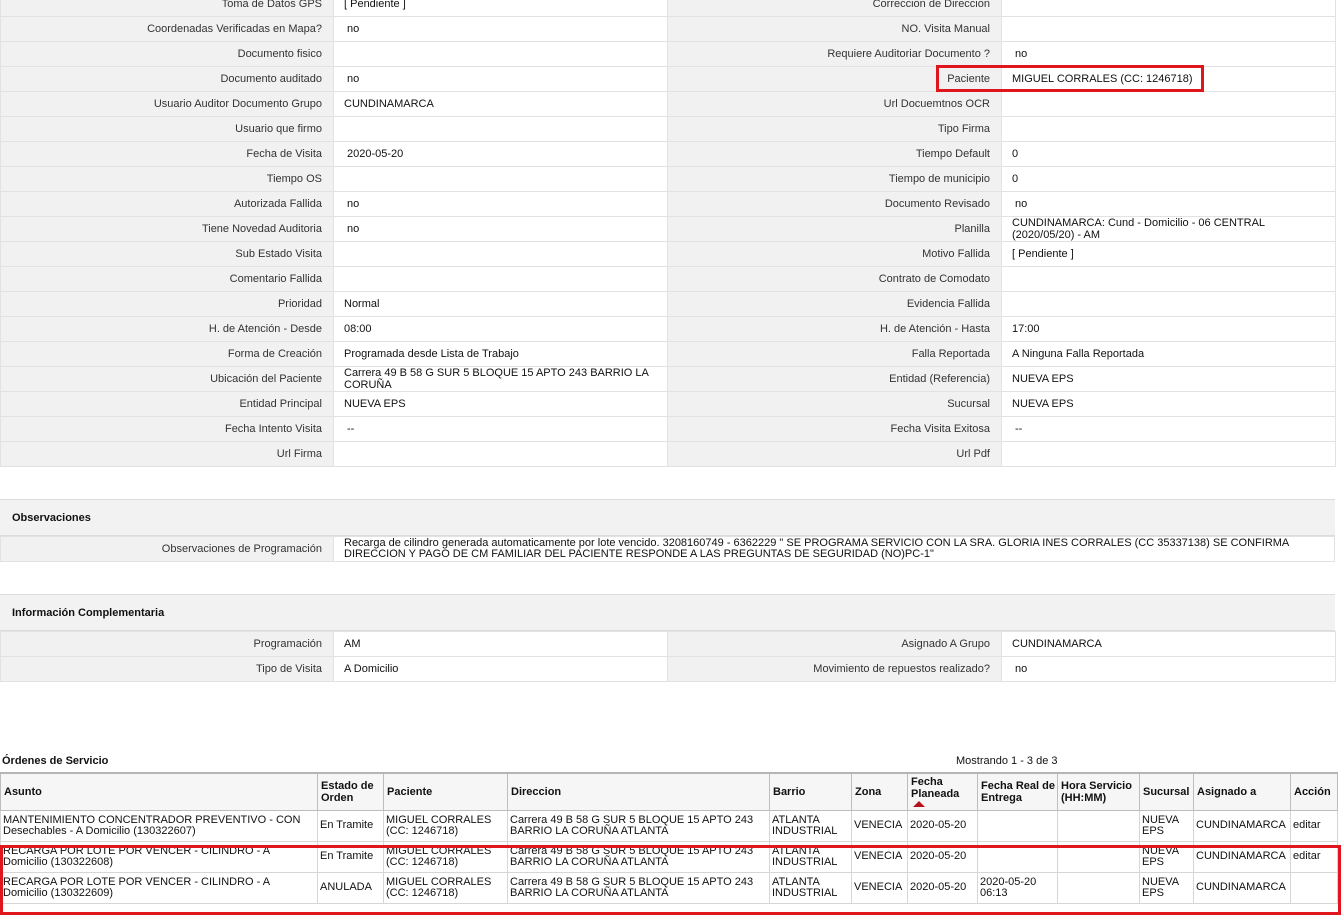 The height and width of the screenshot is (919, 1344). What do you see at coordinates (167, 229) in the screenshot?
I see `label-tiene-novedad-auditoria: Tiene Novedad Auditoria` at bounding box center [167, 229].